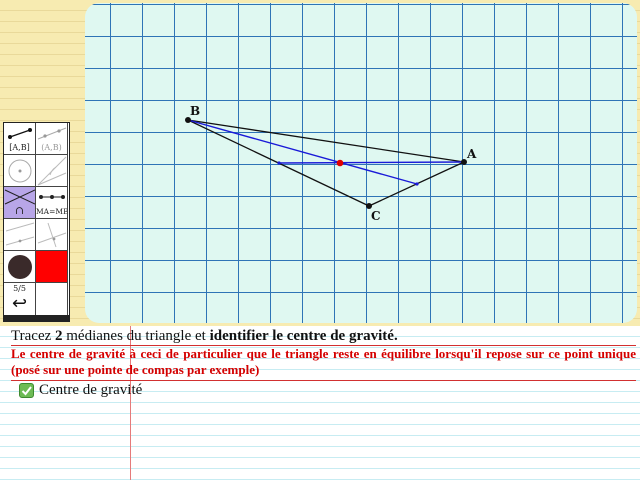 This screenshot has height=480, width=640. I want to click on instruction-part1: Tracez, so click(33, 336).